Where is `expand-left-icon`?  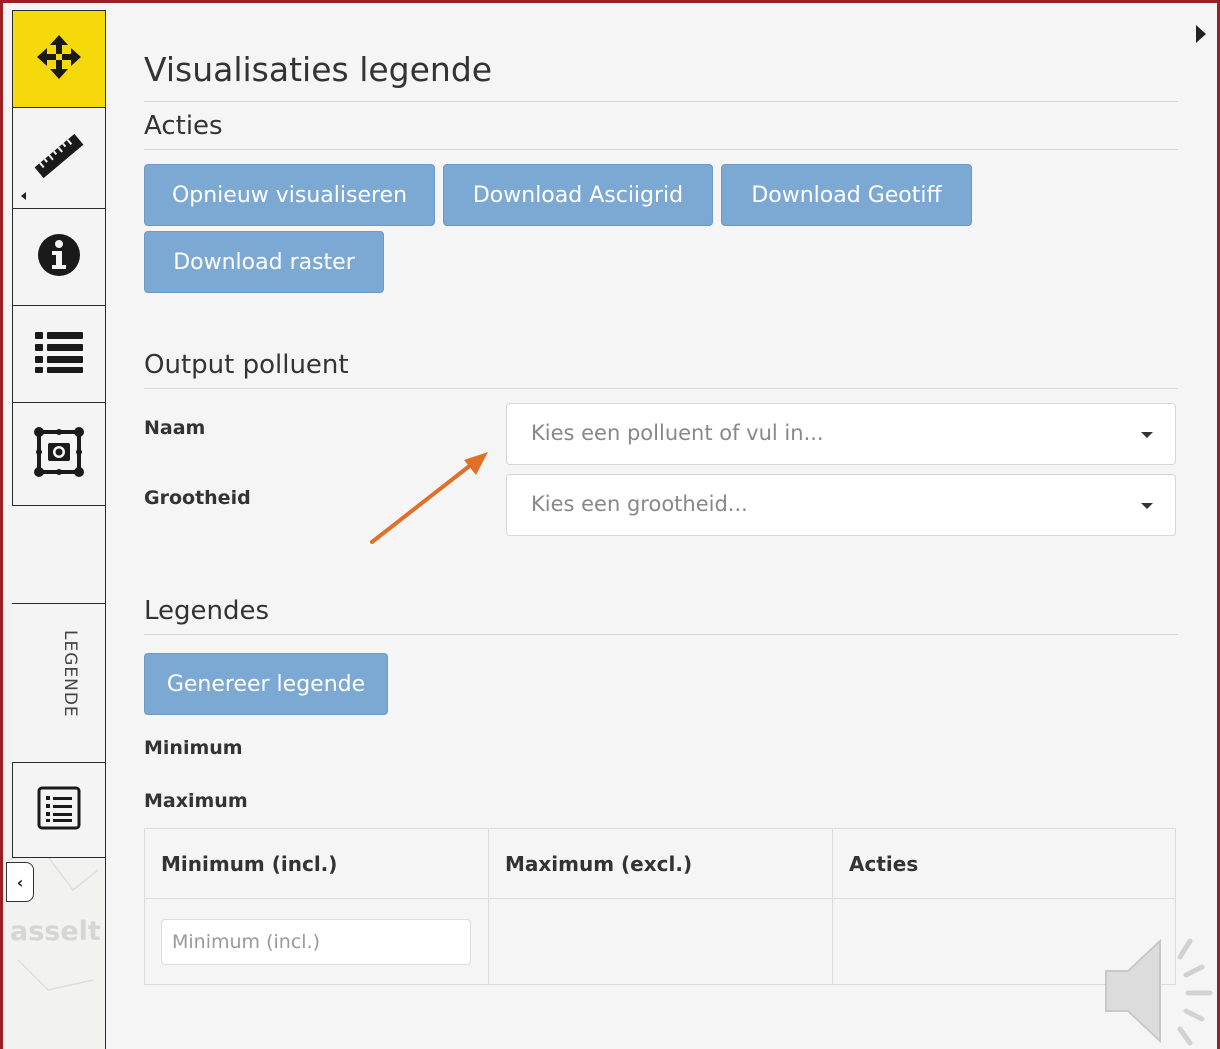
expand-left-icon is located at coordinates (23, 196).